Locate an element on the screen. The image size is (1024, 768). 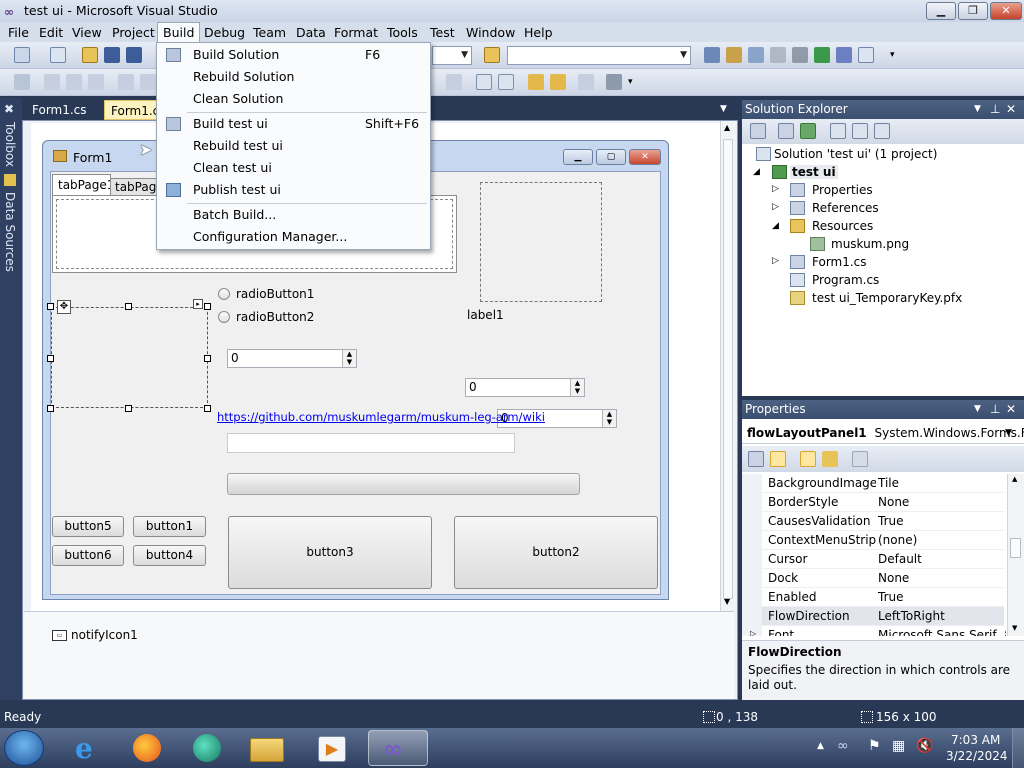
property-row: CausesValidation True is located at coordinates (883, 521).